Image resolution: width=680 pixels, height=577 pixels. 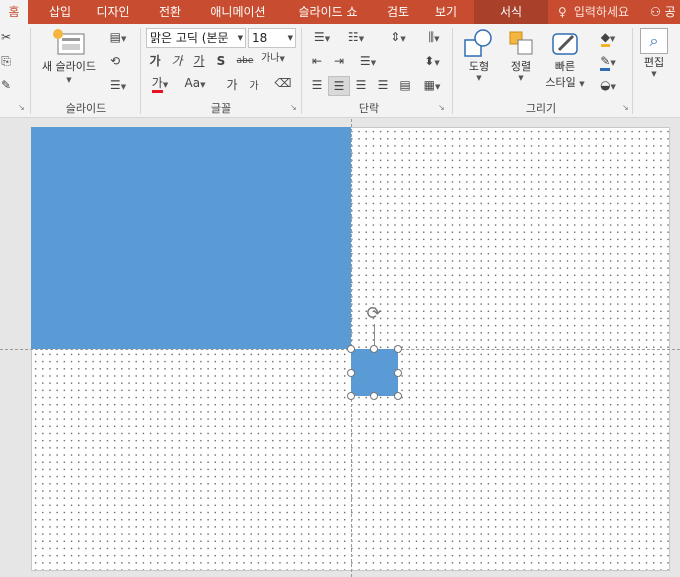 What do you see at coordinates (6, 85) in the screenshot?
I see `format-painter-icon: ✎` at bounding box center [6, 85].